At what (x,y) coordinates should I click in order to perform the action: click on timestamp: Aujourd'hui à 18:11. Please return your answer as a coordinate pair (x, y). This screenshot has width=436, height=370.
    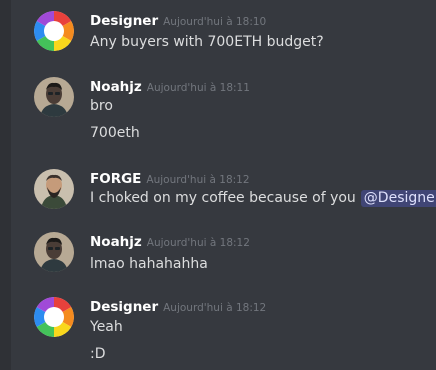
    Looking at the image, I should click on (198, 88).